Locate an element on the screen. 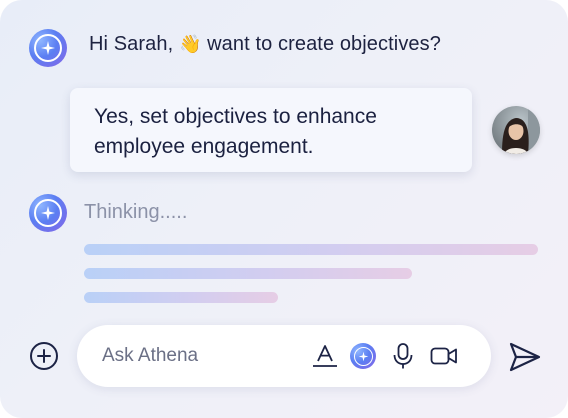 The height and width of the screenshot is (418, 568). voice-input-button is located at coordinates (403, 356).